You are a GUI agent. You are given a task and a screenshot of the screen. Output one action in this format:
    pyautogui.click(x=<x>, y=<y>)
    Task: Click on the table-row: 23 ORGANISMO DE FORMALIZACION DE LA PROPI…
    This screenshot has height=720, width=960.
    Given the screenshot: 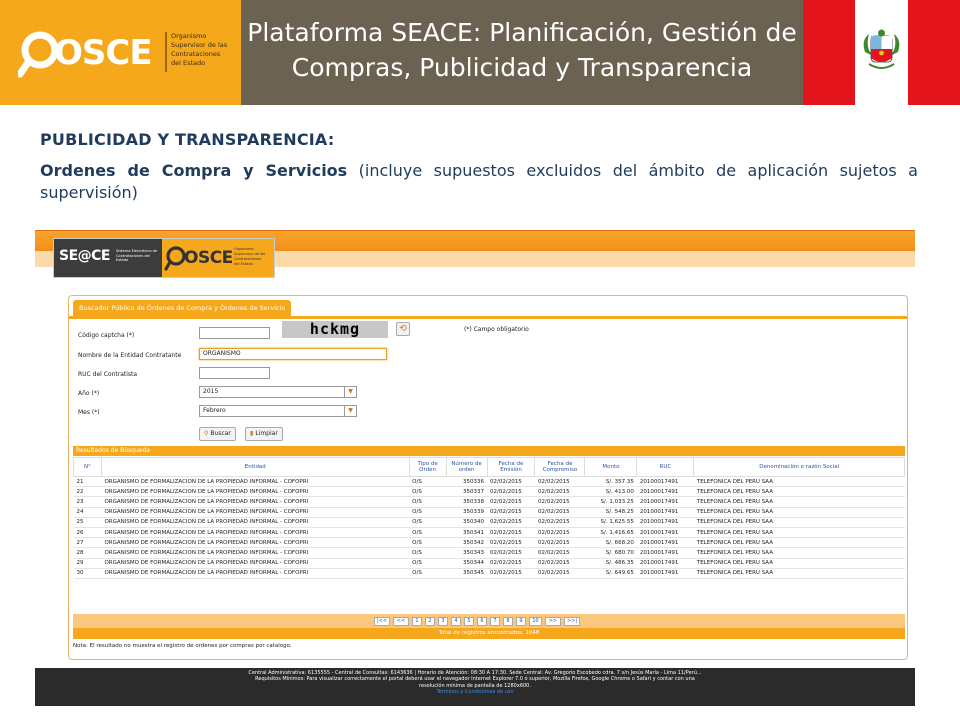 What is the action you would take?
    pyautogui.click(x=489, y=502)
    